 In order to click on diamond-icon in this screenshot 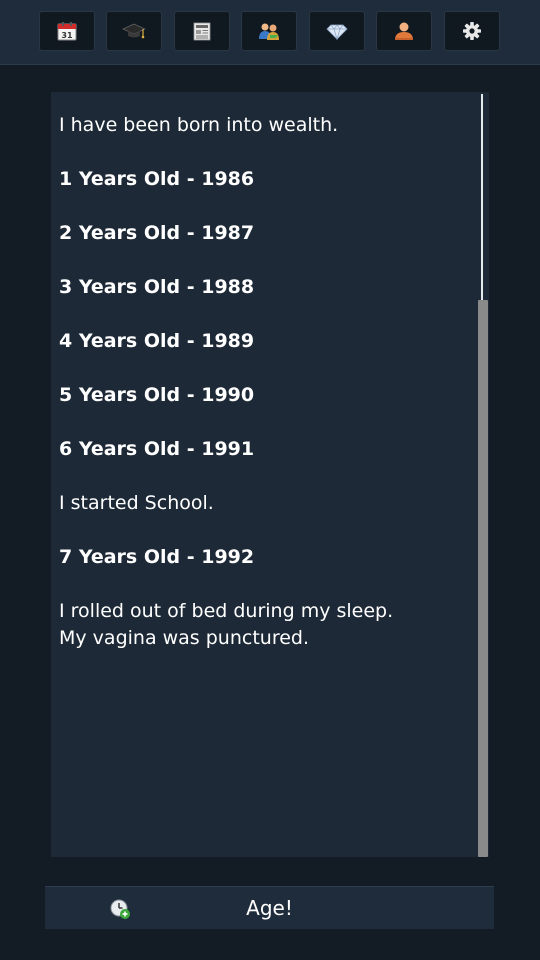, I will do `click(337, 32)`.